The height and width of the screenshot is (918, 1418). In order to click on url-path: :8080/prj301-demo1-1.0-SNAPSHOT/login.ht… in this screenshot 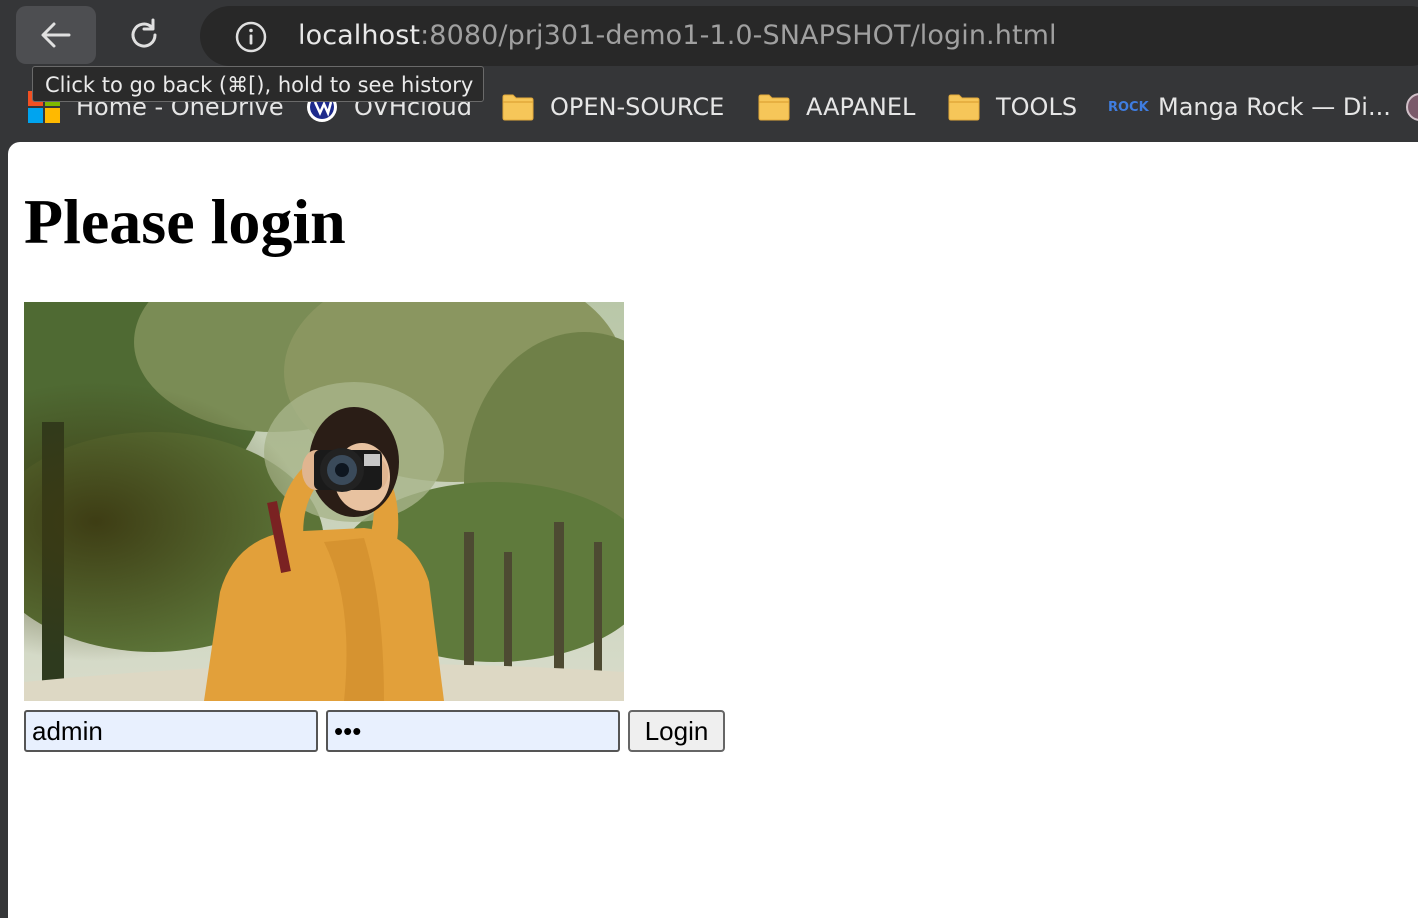, I will do `click(738, 35)`.